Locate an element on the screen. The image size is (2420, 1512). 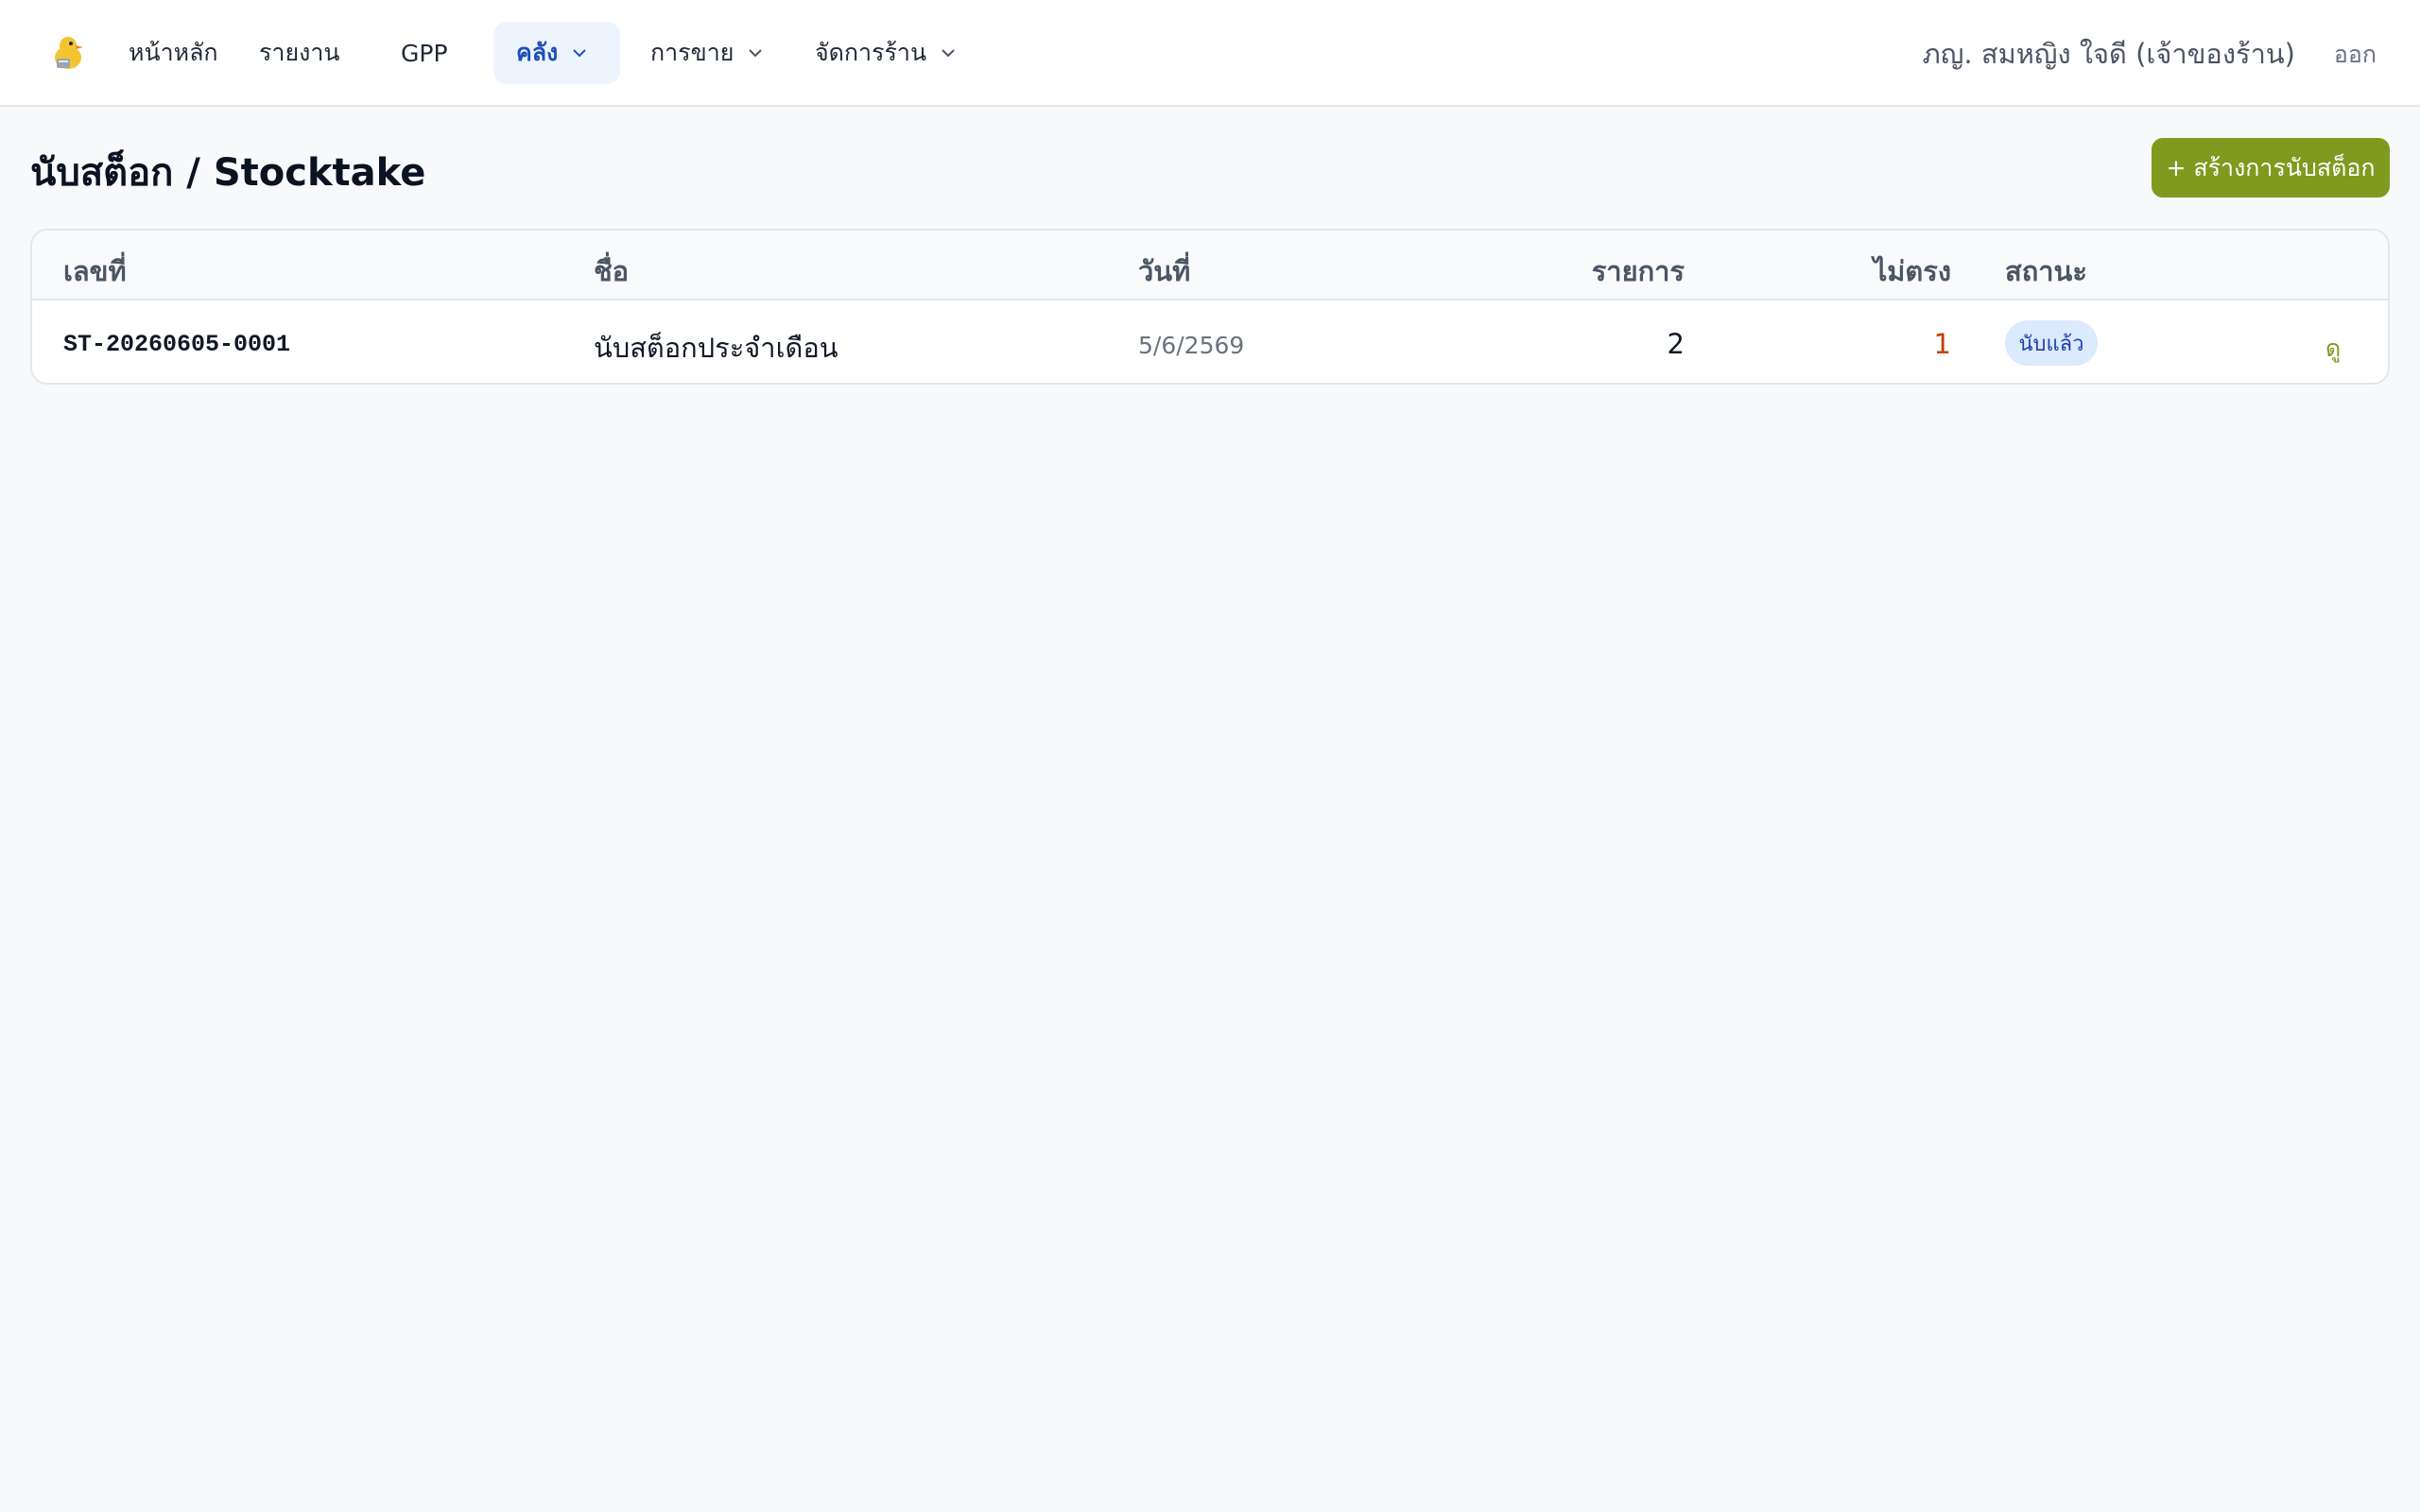
nav-item-gpp: GPP is located at coordinates (424, 53).